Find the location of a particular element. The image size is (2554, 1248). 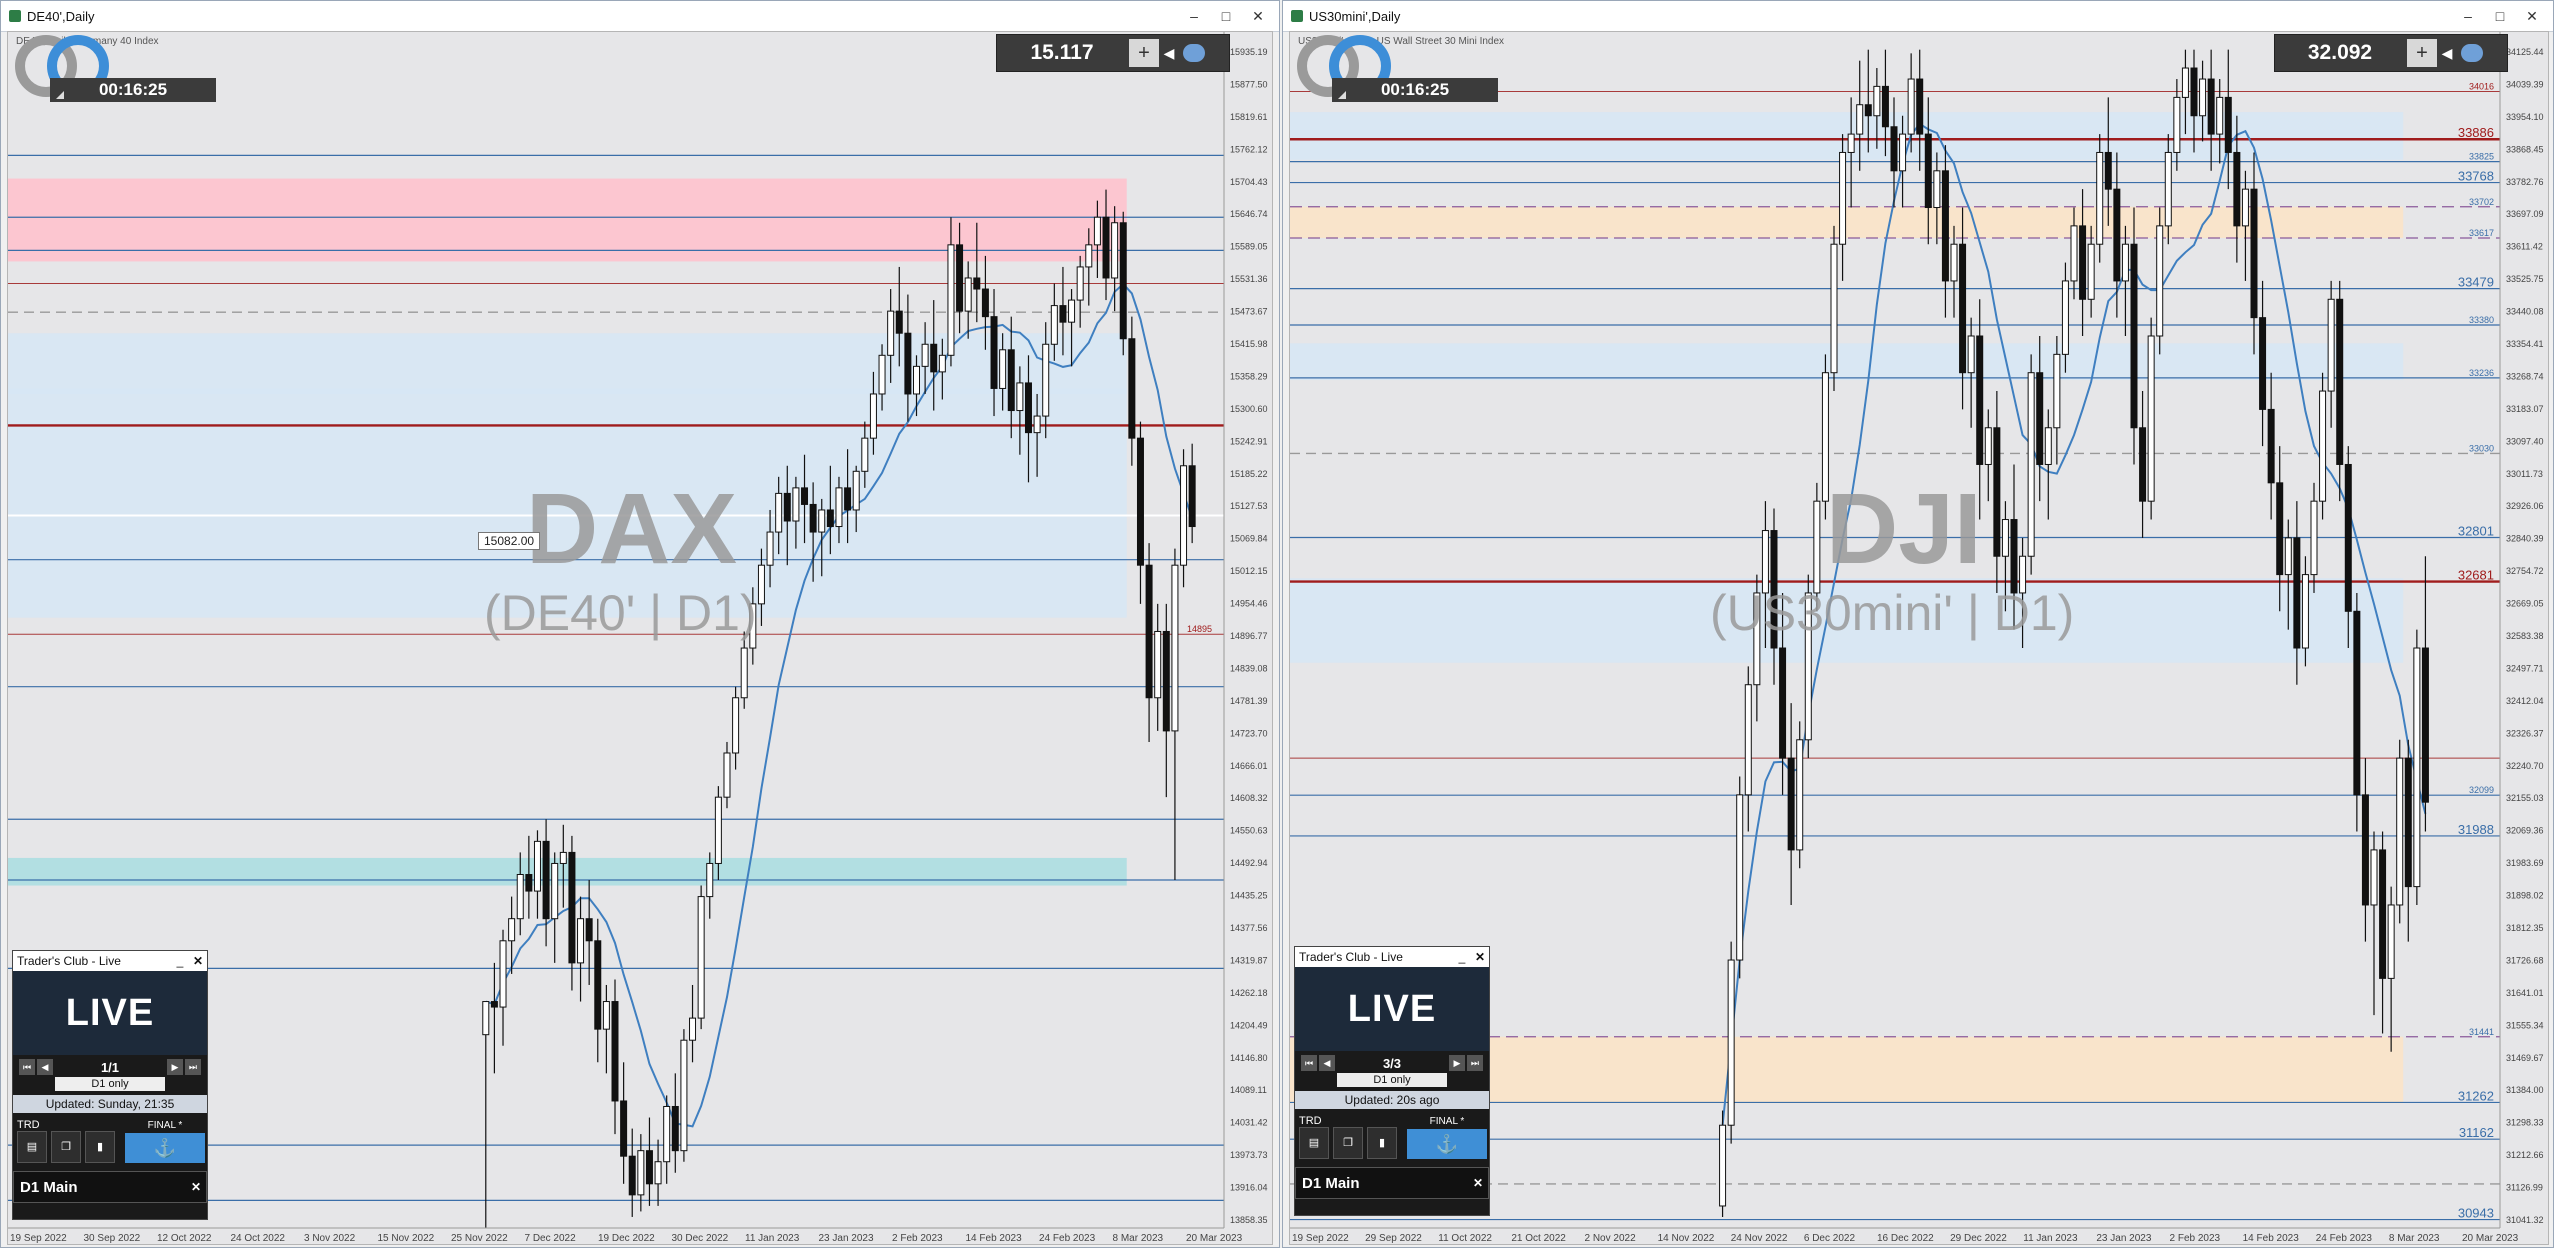

level-label: 33702 is located at coordinates (2481, 202).